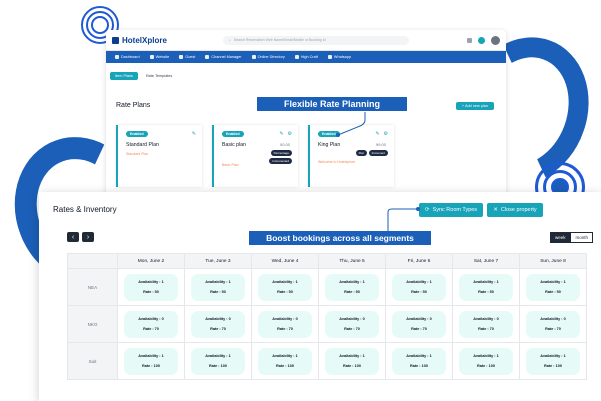 This screenshot has width=601, height=401. Describe the element at coordinates (218, 292) in the screenshot. I see `rate-value: Rate : 50` at that location.